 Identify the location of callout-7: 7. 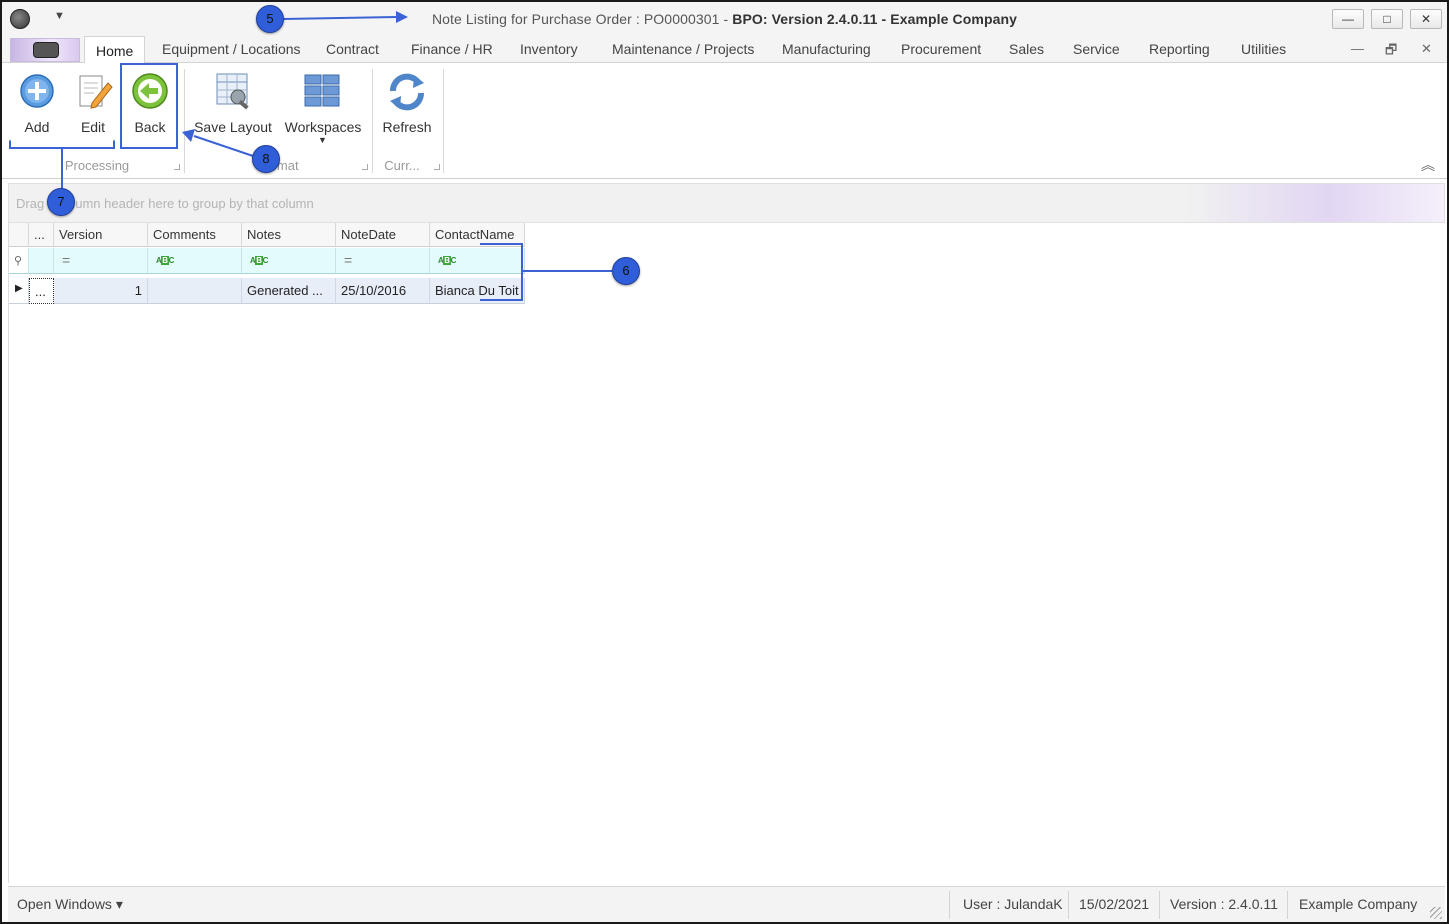
(61, 202).